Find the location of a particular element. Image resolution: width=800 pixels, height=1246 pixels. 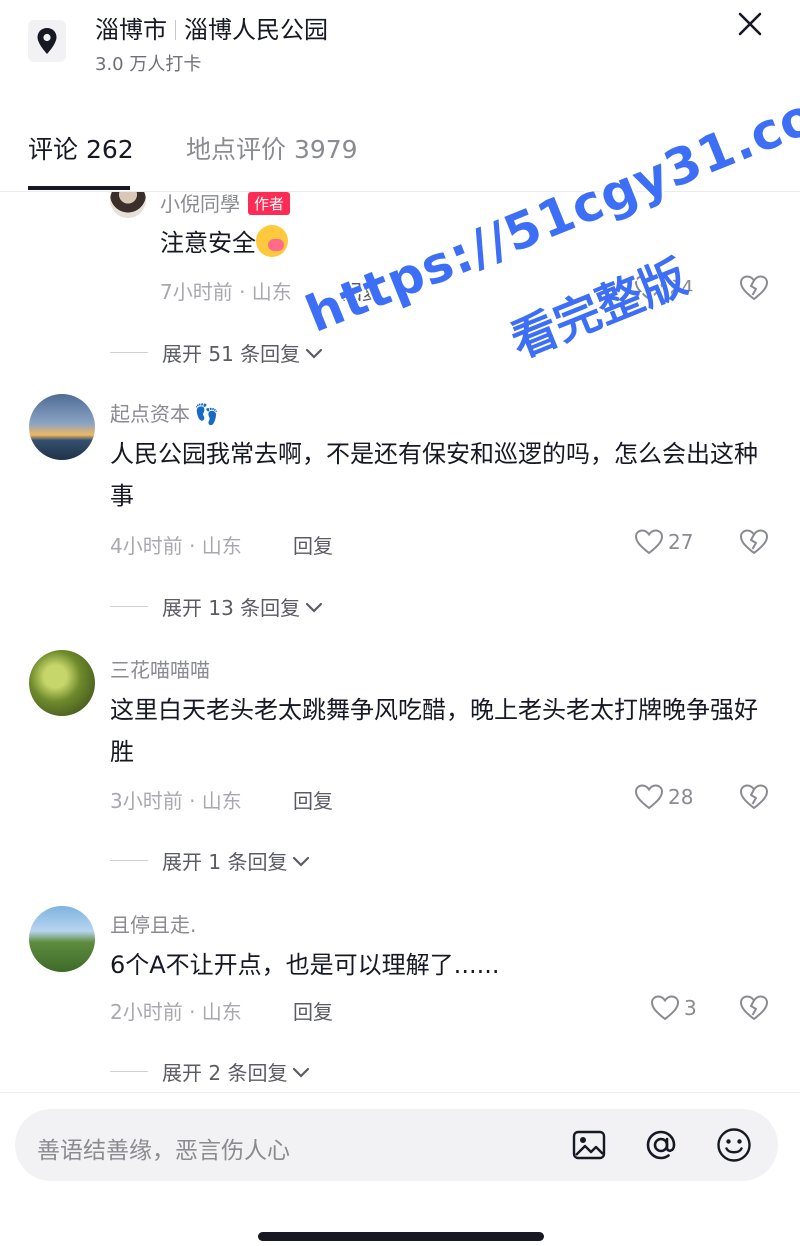

expand-replies-button: 展开 13 条回复 is located at coordinates (217, 606).